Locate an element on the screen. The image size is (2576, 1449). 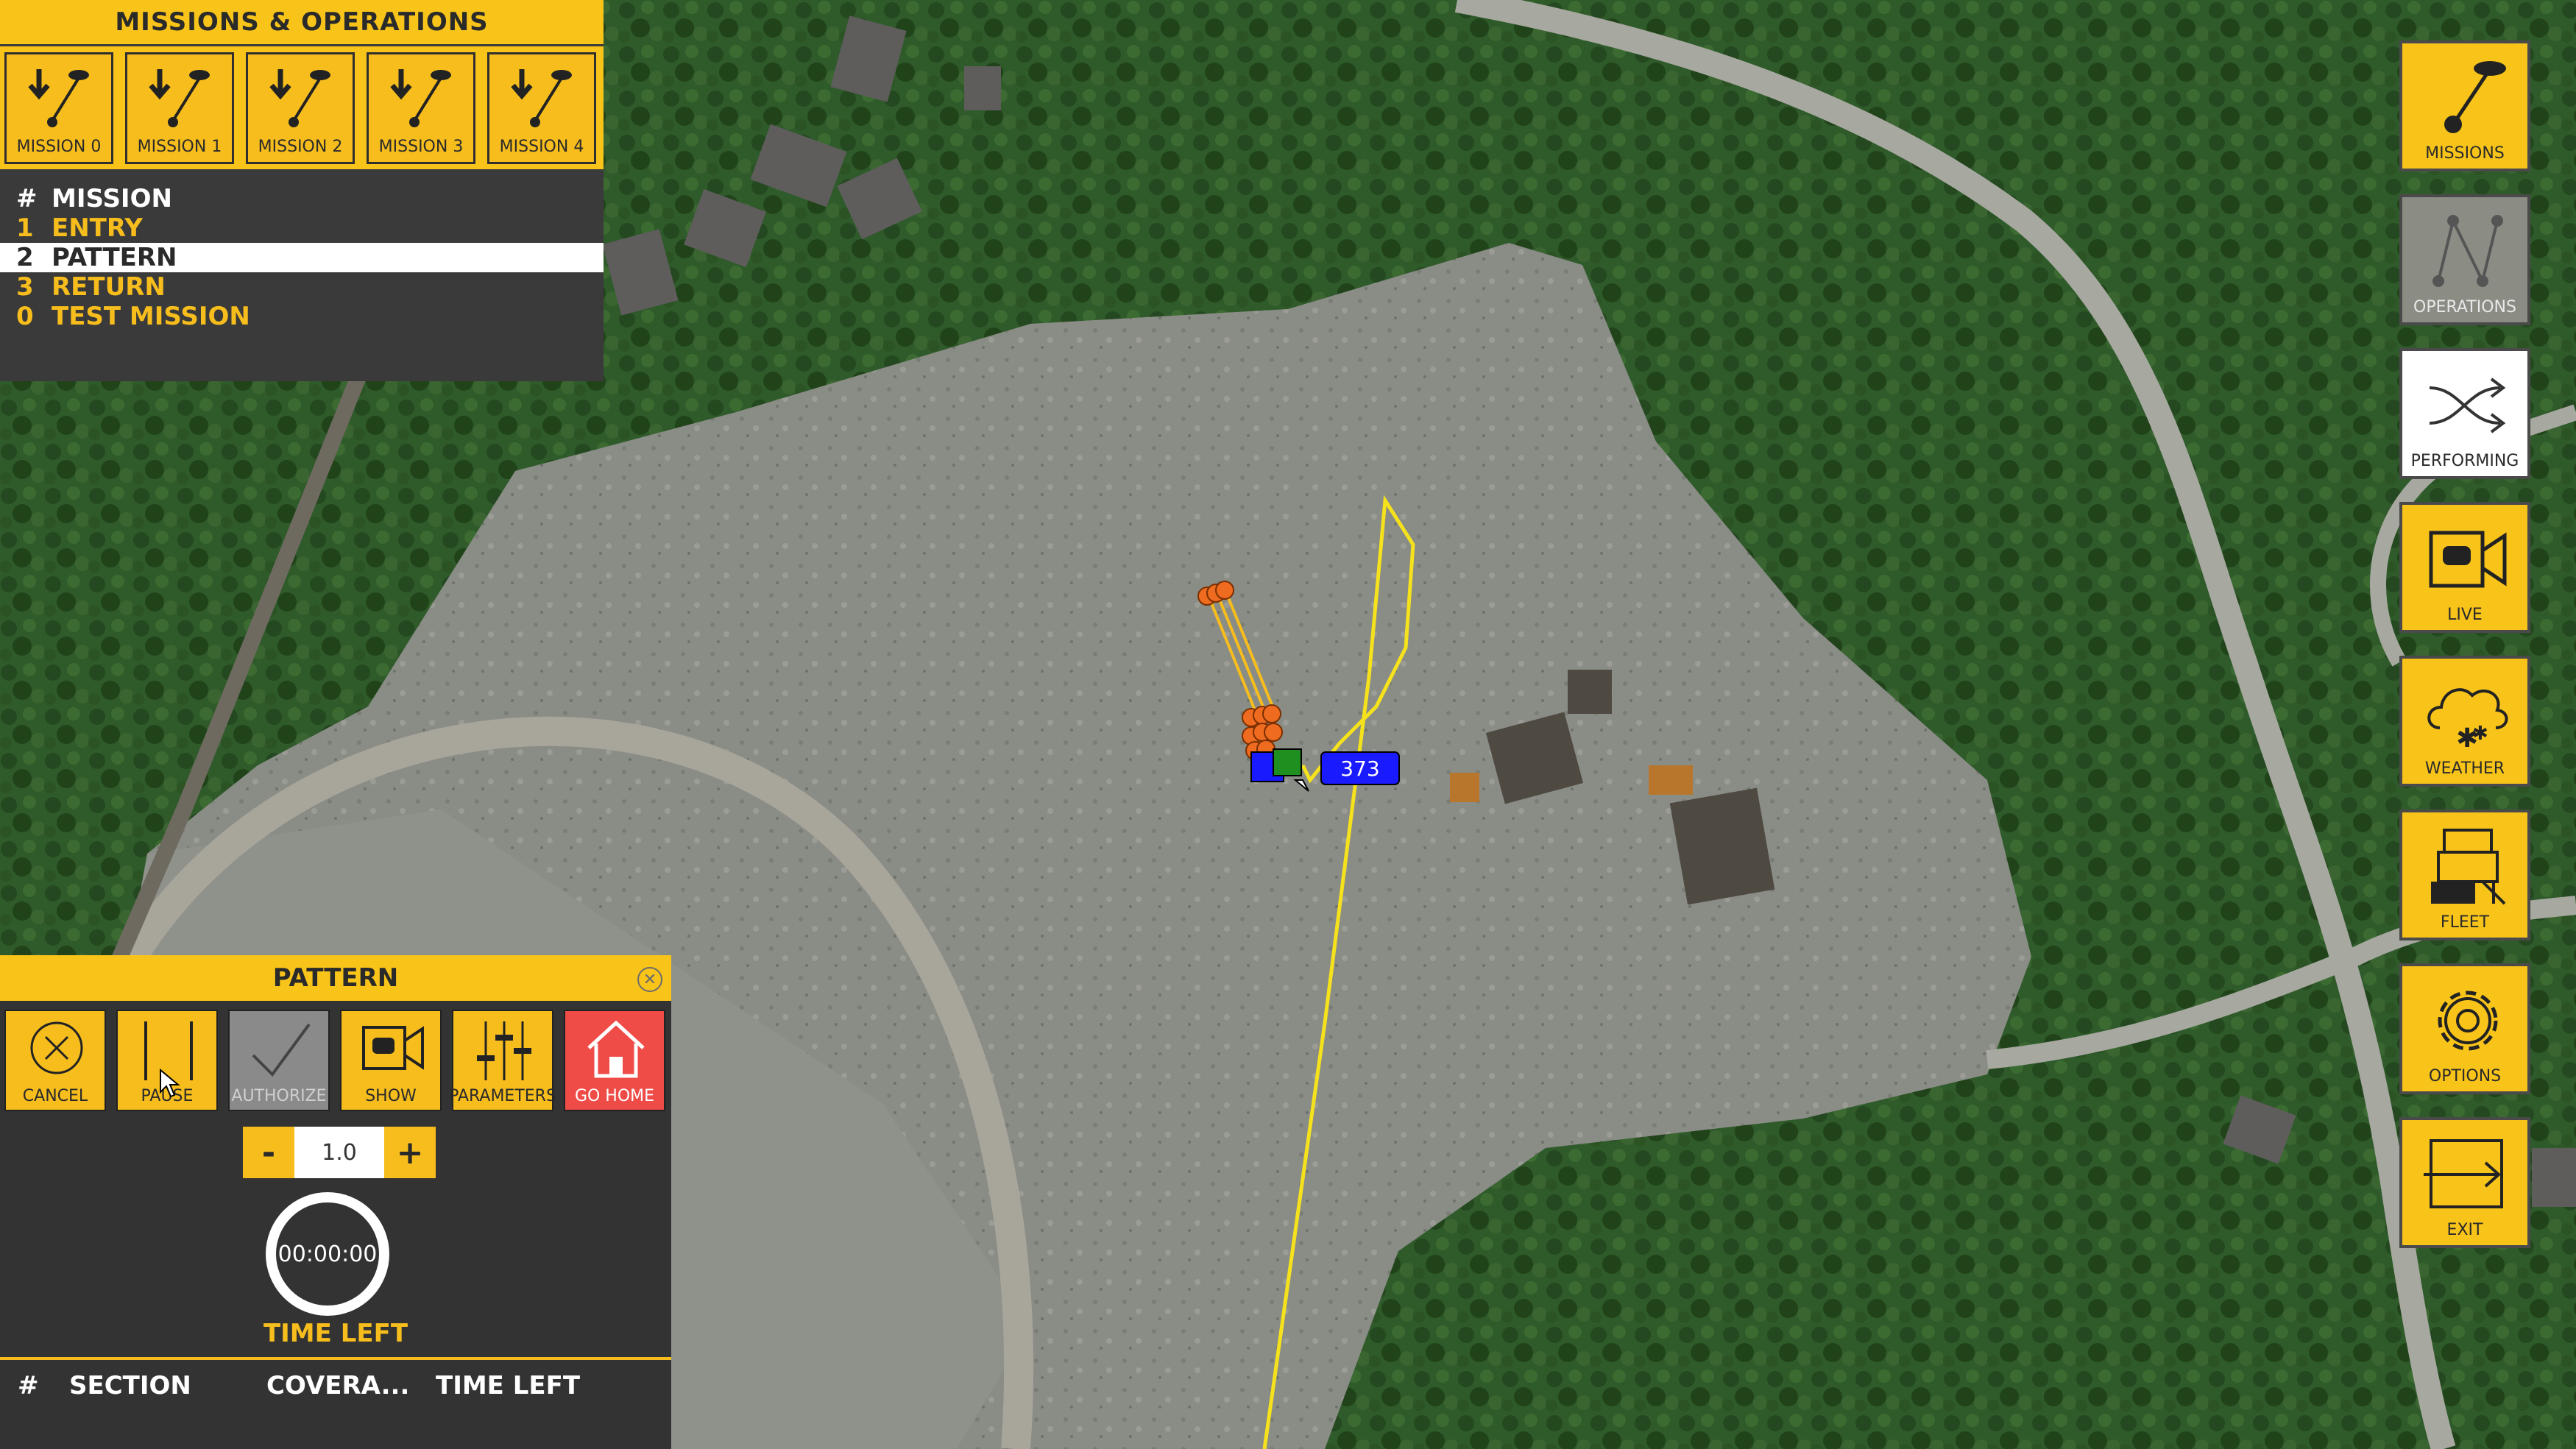
drone-label: 373 is located at coordinates (1359, 769).